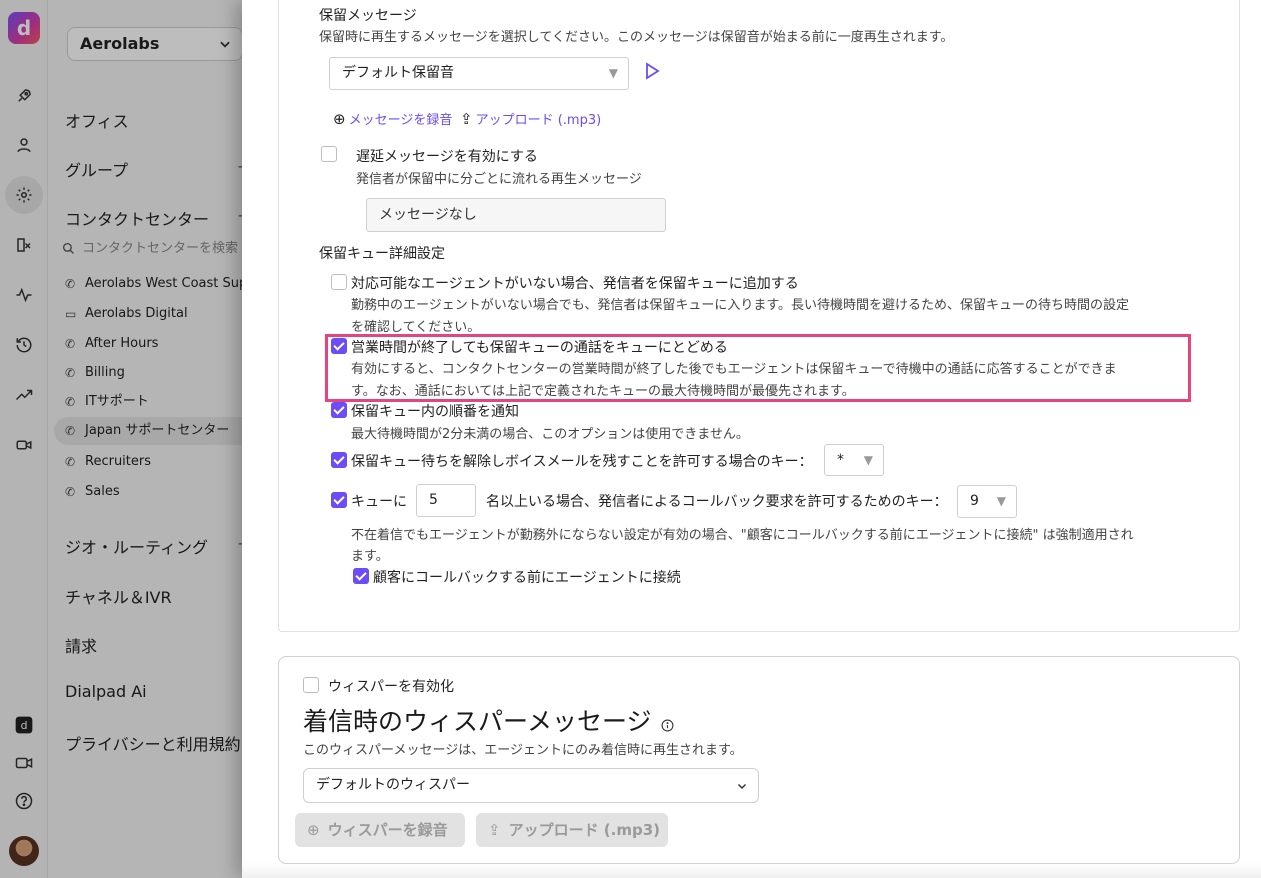 The image size is (1261, 878). What do you see at coordinates (368, 16) in the screenshot?
I see `hold-message-title: 保留メッセージ` at bounding box center [368, 16].